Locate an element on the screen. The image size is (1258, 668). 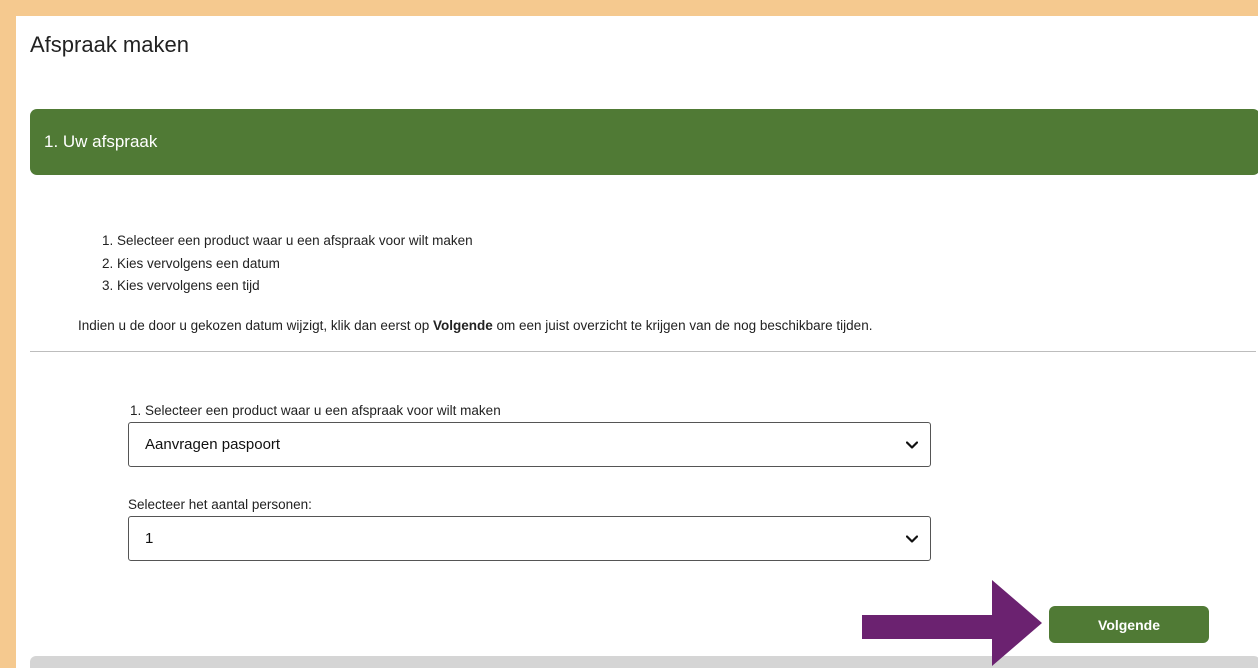
page-title: Afspraak maken is located at coordinates (109, 44).